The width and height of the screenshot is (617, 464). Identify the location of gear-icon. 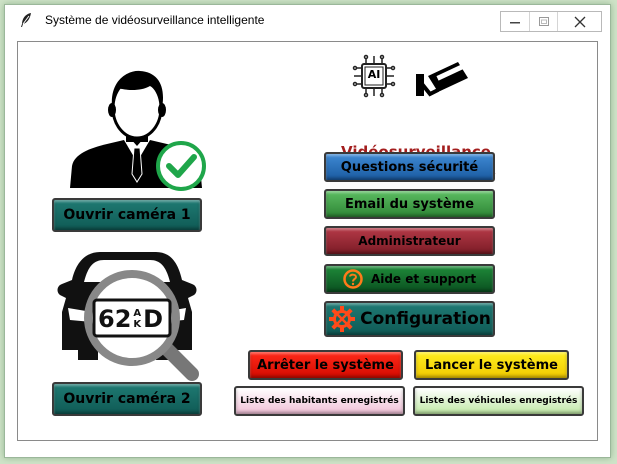
(342, 319).